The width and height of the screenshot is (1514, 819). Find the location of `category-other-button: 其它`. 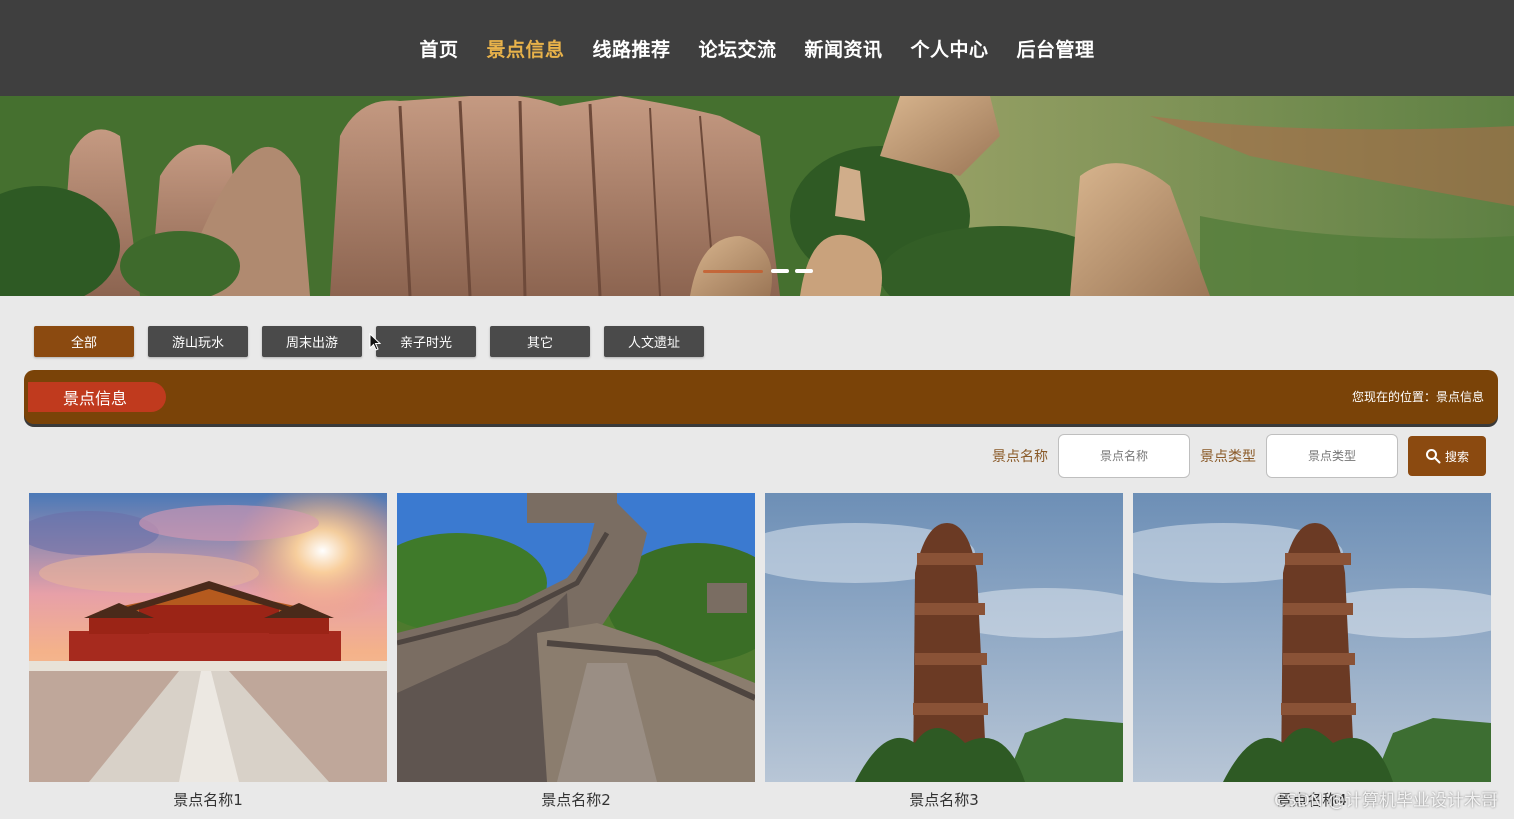

category-other-button: 其它 is located at coordinates (540, 341).